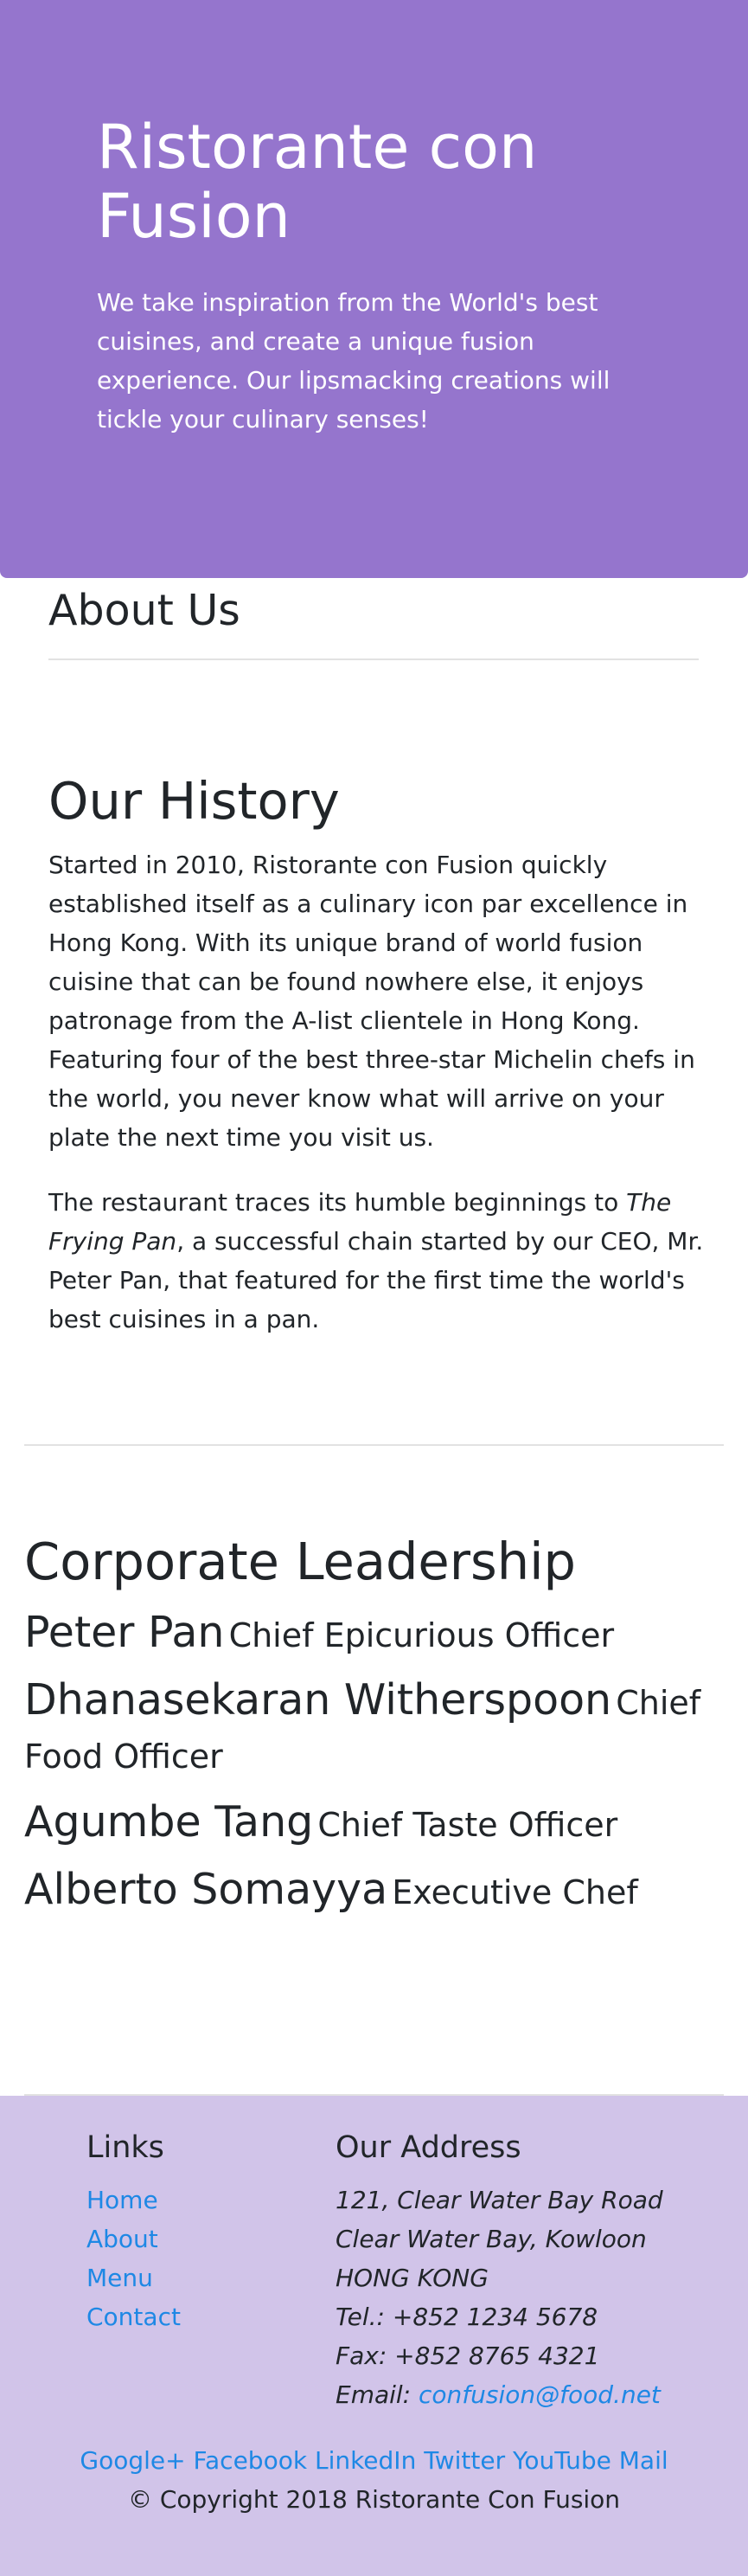 The height and width of the screenshot is (2576, 748). I want to click on address-line: Clear Water Bay, Kowloon, so click(491, 2239).